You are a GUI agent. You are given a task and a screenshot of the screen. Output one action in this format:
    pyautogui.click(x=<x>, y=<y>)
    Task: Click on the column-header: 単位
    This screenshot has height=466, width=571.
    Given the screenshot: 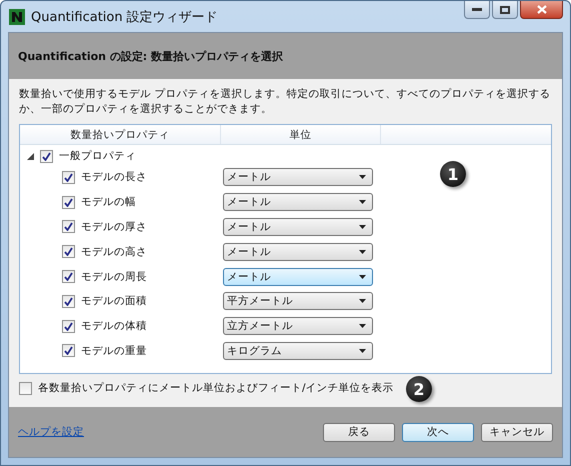 What is the action you would take?
    pyautogui.click(x=301, y=134)
    